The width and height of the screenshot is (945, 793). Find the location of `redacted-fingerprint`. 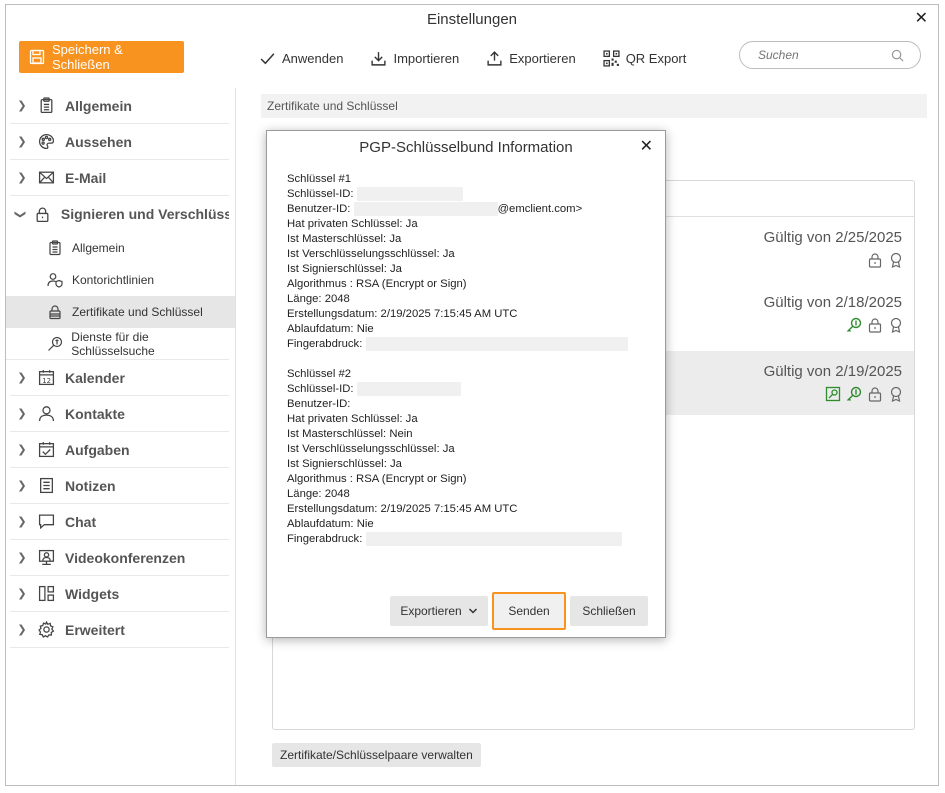

redacted-fingerprint is located at coordinates (493, 539).